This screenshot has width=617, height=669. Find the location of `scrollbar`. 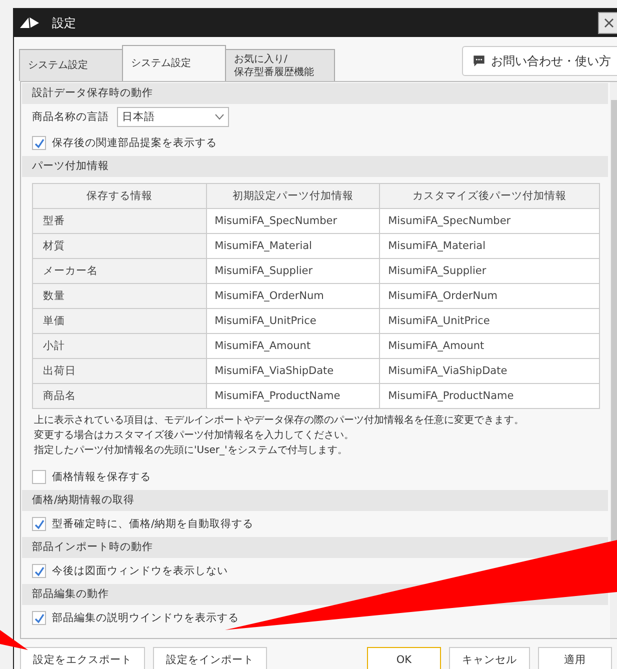

scrollbar is located at coordinates (613, 360).